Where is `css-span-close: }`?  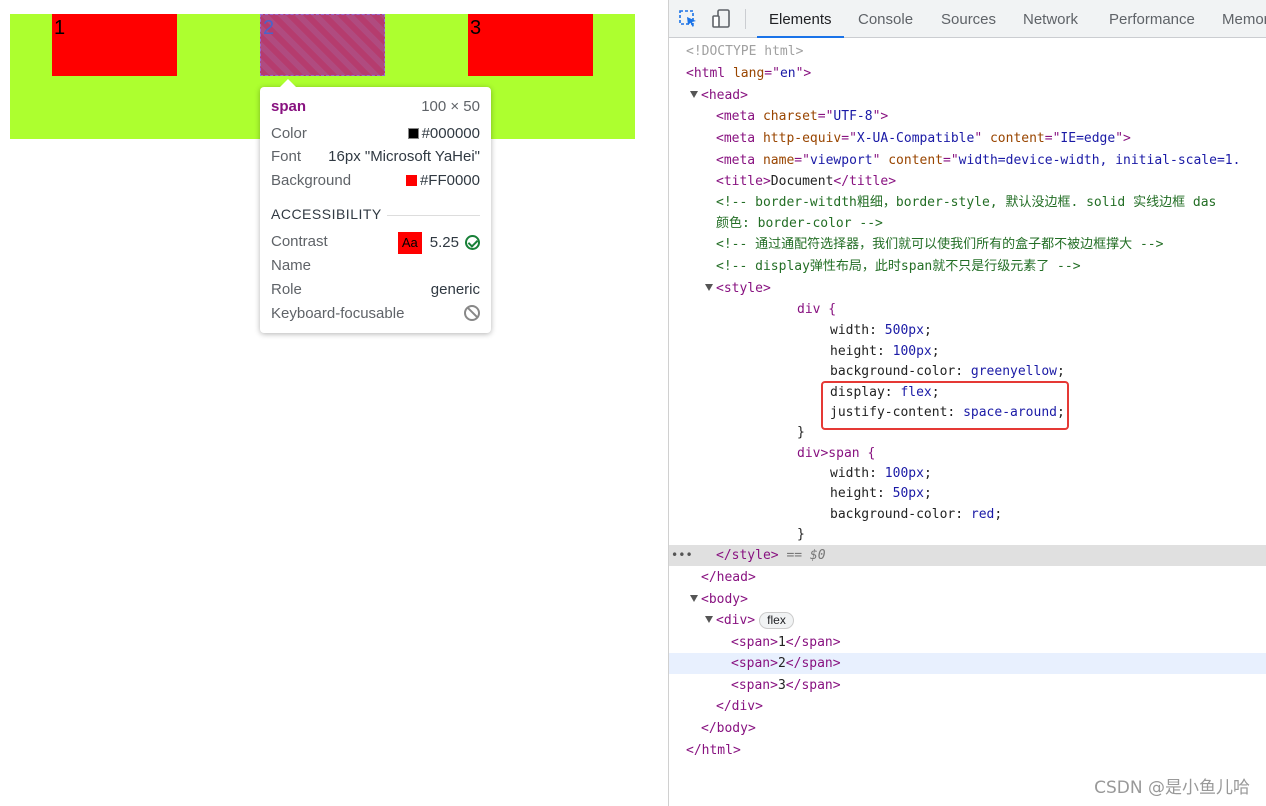 css-span-close: } is located at coordinates (967, 534).